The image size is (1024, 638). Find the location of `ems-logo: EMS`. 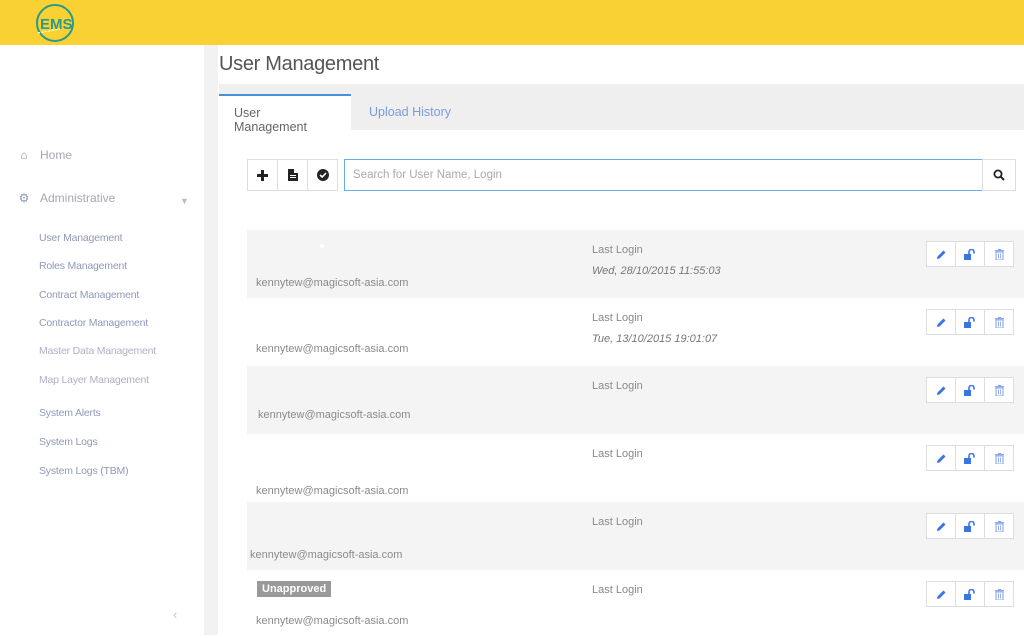

ems-logo: EMS is located at coordinates (54, 23).